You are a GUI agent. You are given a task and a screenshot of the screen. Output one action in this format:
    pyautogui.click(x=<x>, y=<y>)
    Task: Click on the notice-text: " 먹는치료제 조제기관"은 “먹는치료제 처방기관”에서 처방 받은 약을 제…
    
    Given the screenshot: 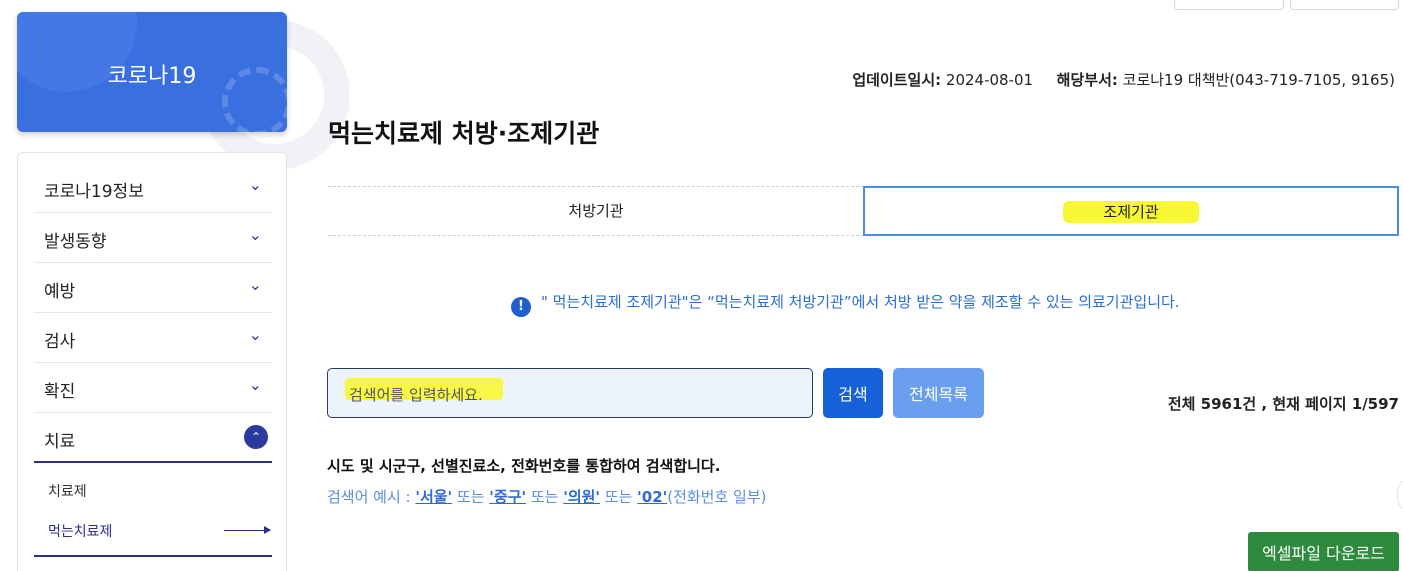 What is the action you would take?
    pyautogui.click(x=860, y=302)
    